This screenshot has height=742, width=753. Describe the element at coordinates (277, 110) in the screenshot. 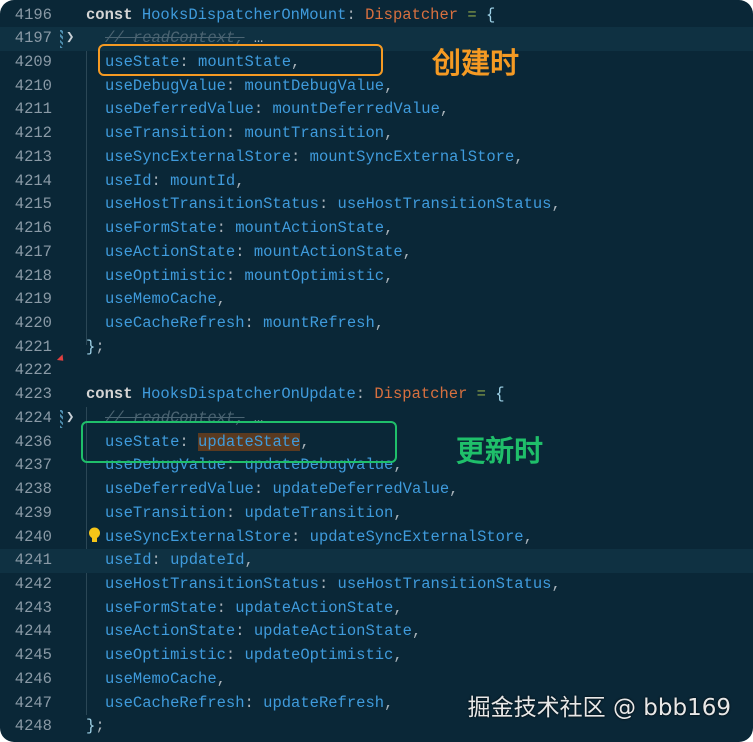

I see `code-text: useDeferredValue: mountDeferredValue,` at that location.